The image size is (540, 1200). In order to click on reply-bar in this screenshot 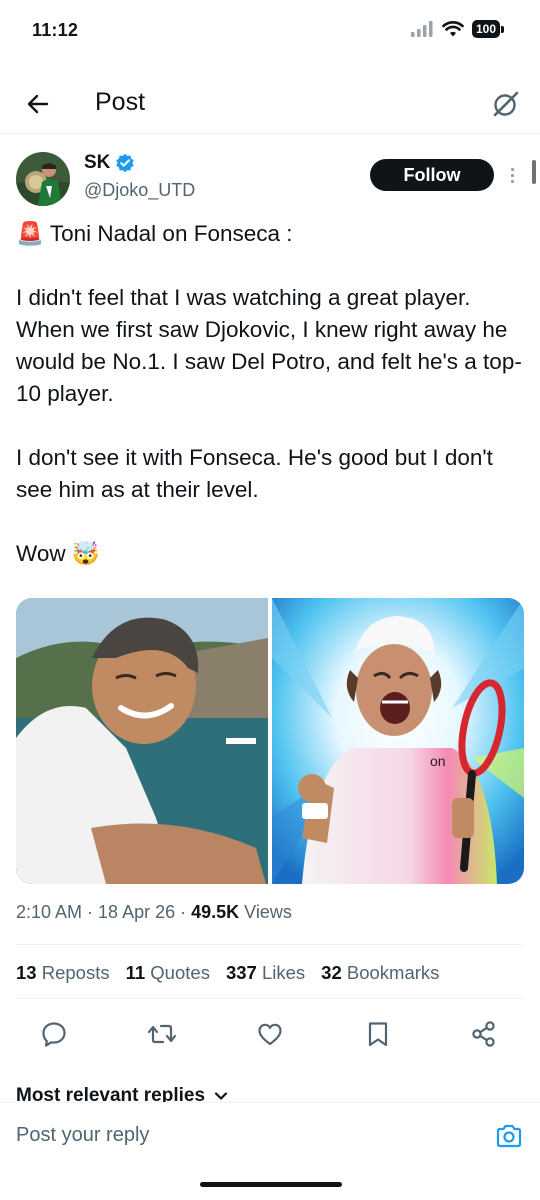, I will do `click(270, 1137)`.